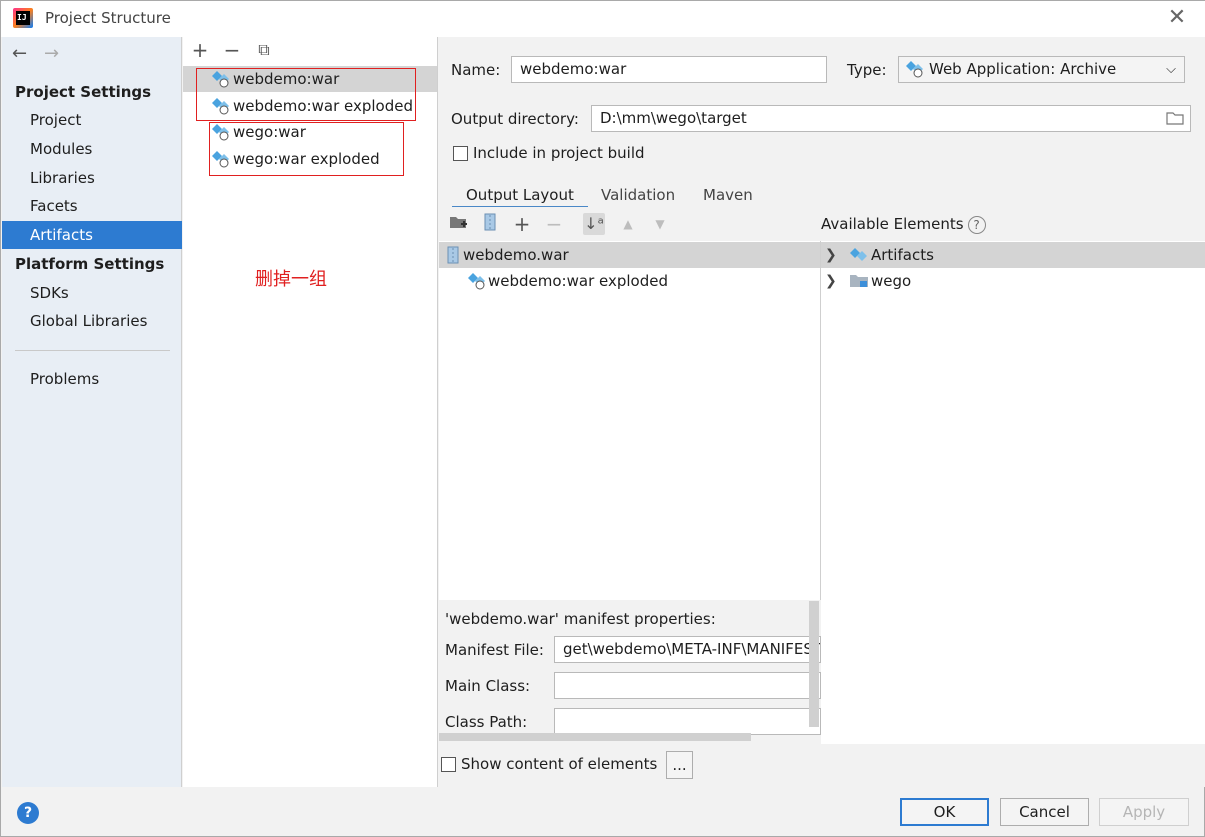  What do you see at coordinates (515, 119) in the screenshot?
I see `output-directory-label: Output directory:` at bounding box center [515, 119].